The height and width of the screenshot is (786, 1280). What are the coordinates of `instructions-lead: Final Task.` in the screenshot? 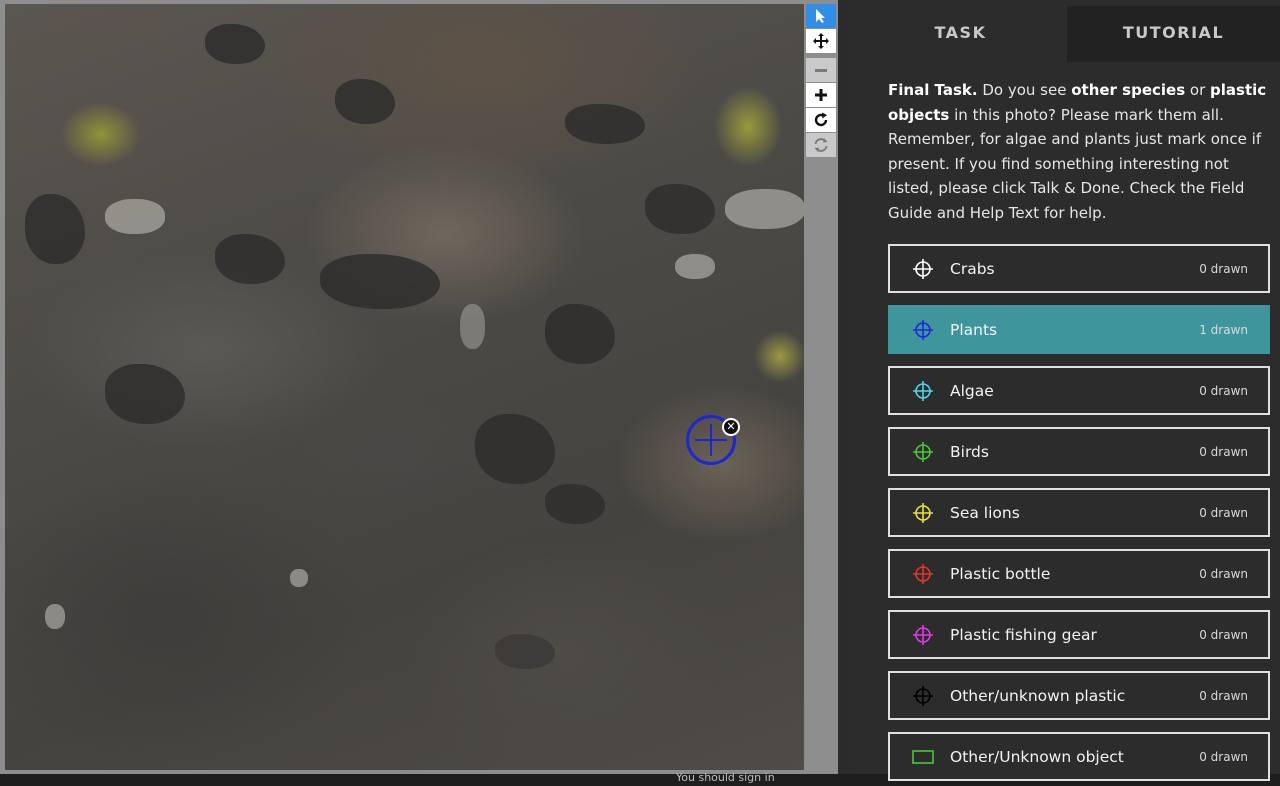 It's located at (933, 90).